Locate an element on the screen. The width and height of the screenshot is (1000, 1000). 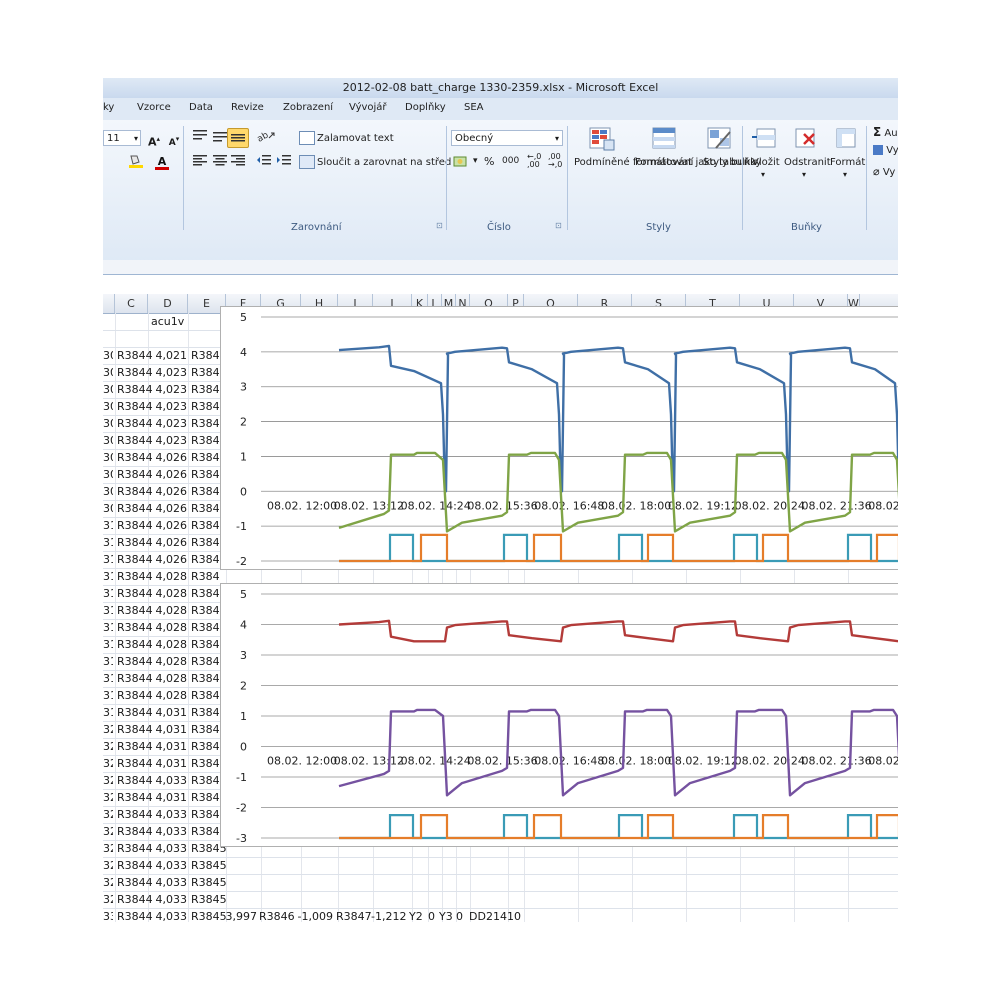
format-button: Formát is located at coordinates (847, 162).